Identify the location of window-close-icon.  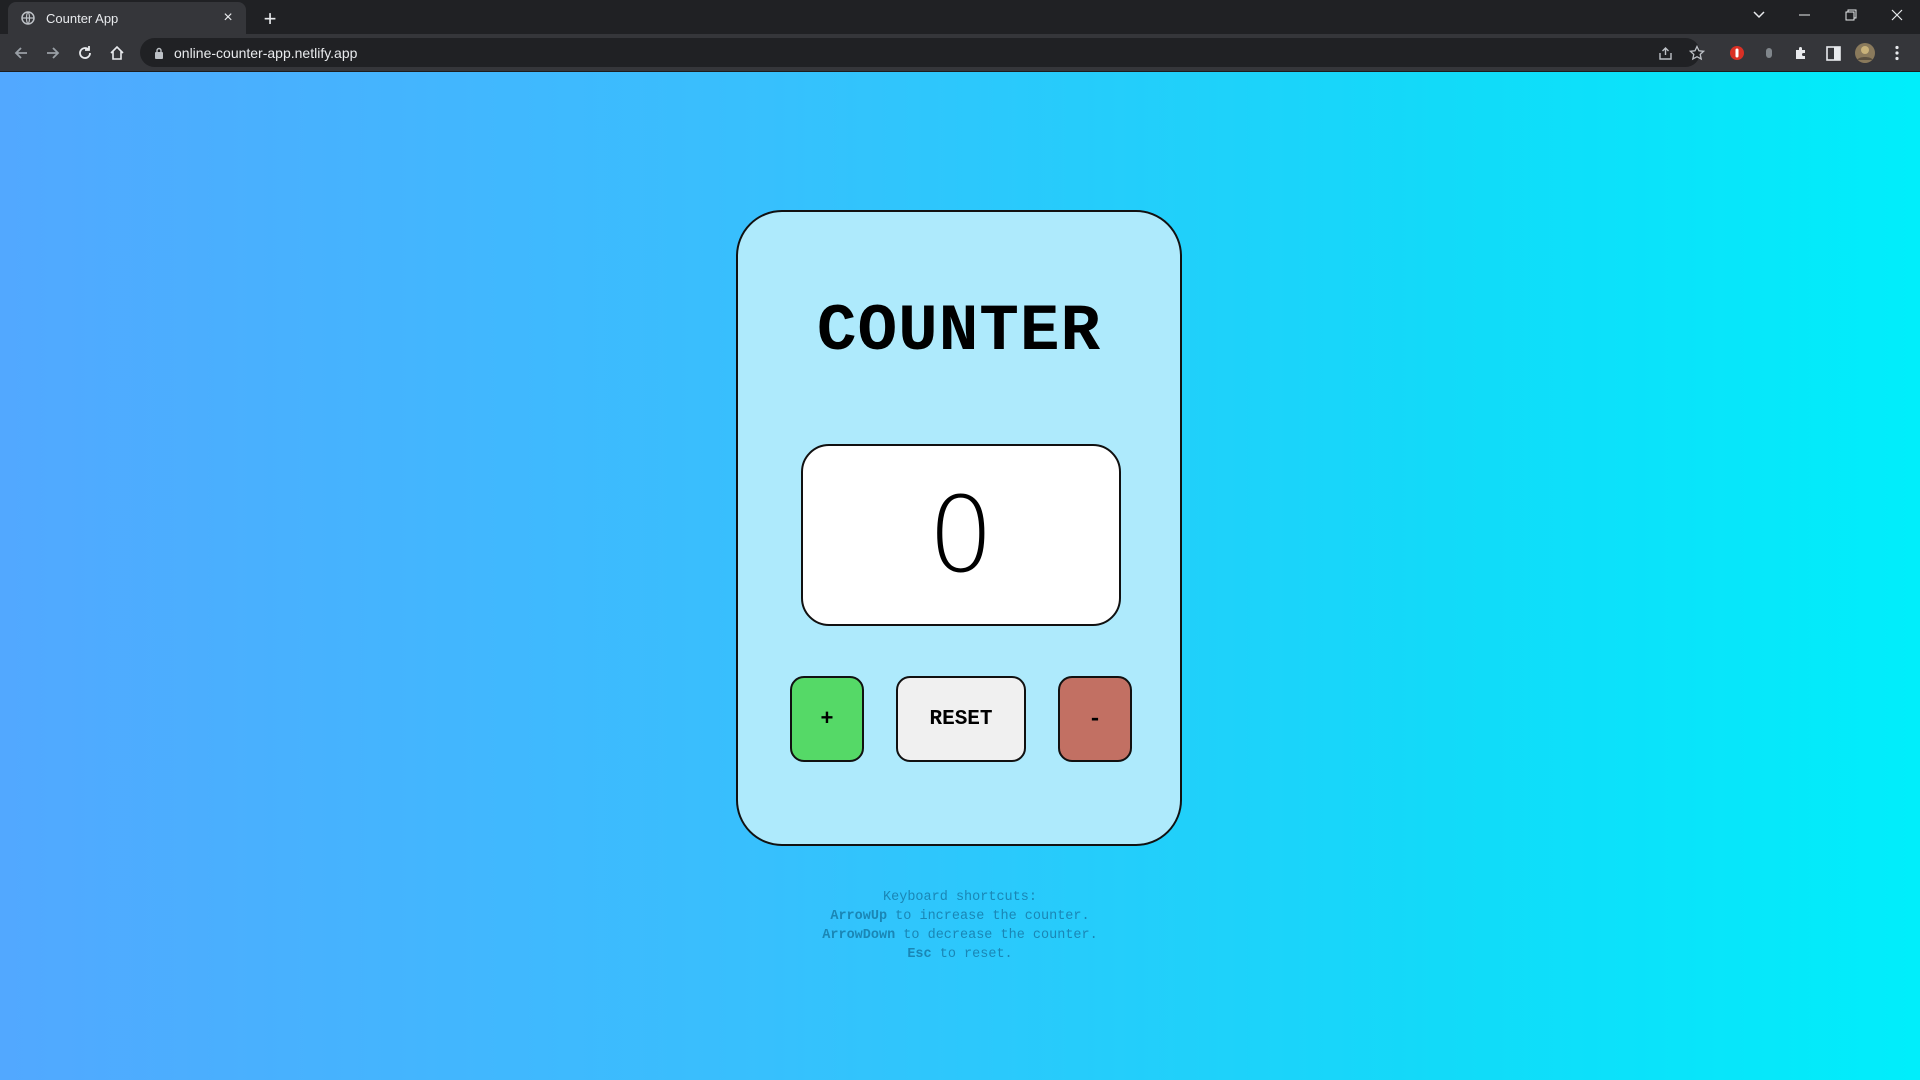
(1897, 15).